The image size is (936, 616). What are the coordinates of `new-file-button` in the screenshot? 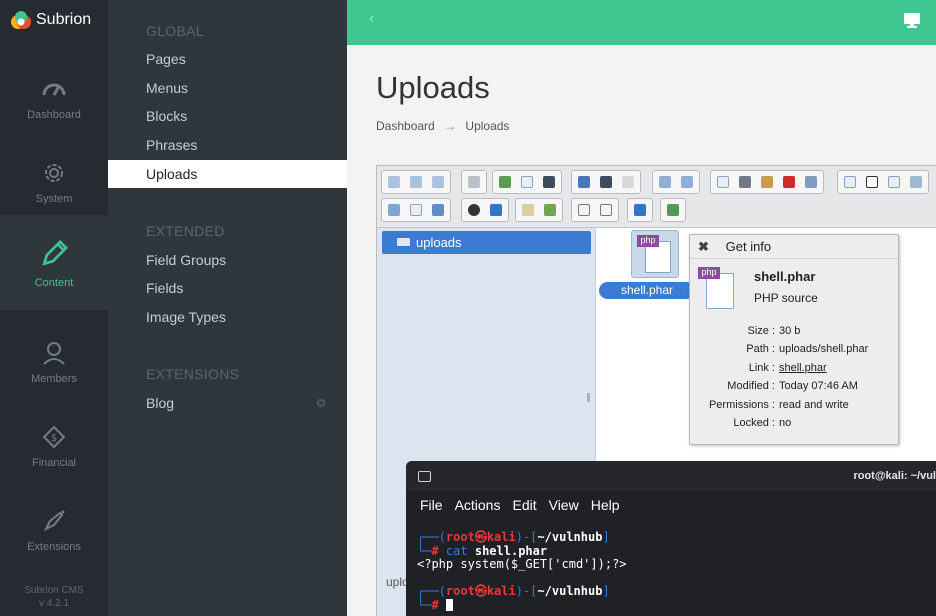 It's located at (527, 182).